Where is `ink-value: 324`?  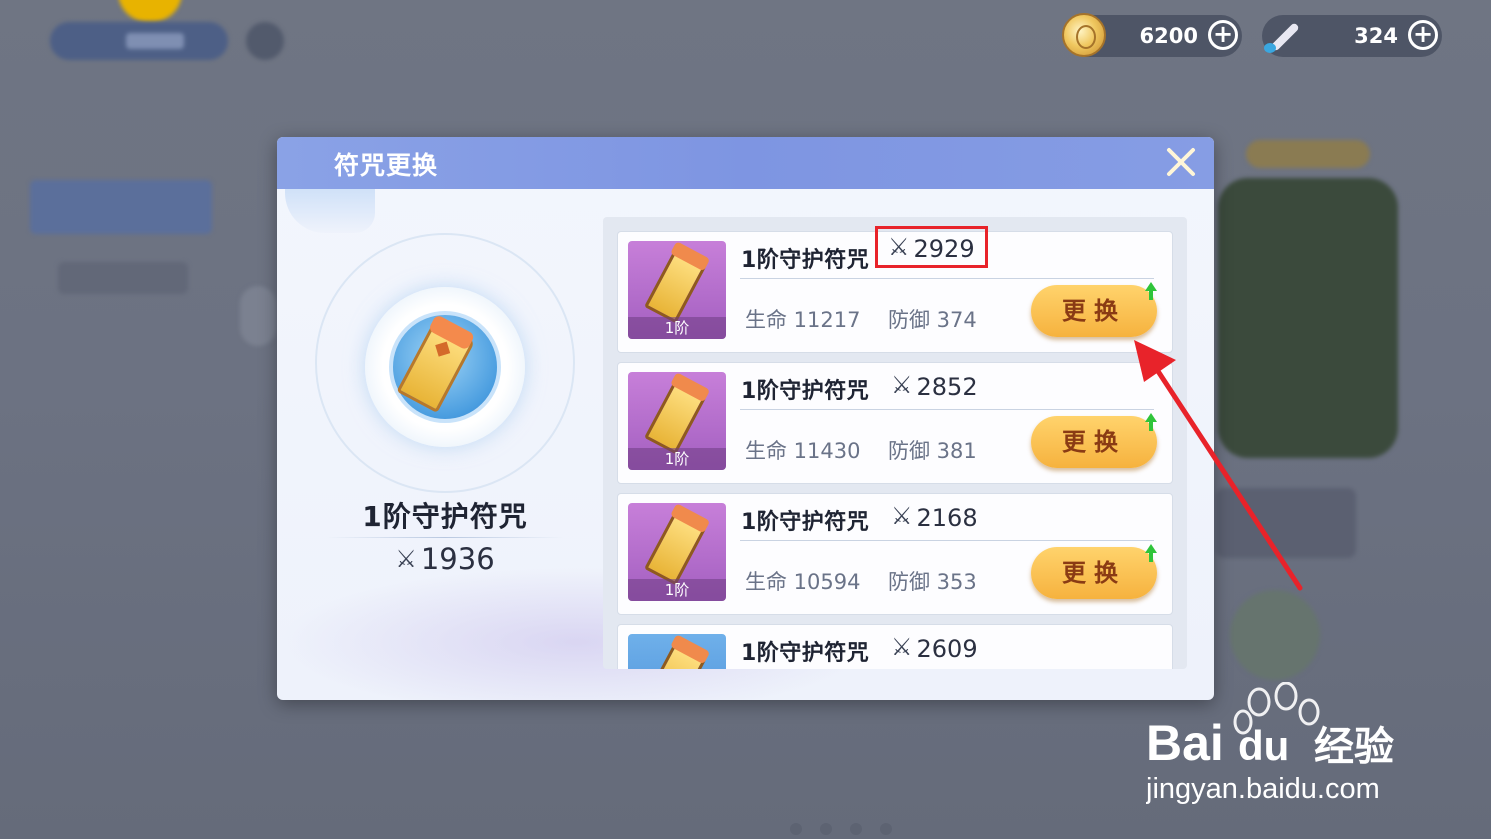
ink-value: 324 is located at coordinates (1376, 36).